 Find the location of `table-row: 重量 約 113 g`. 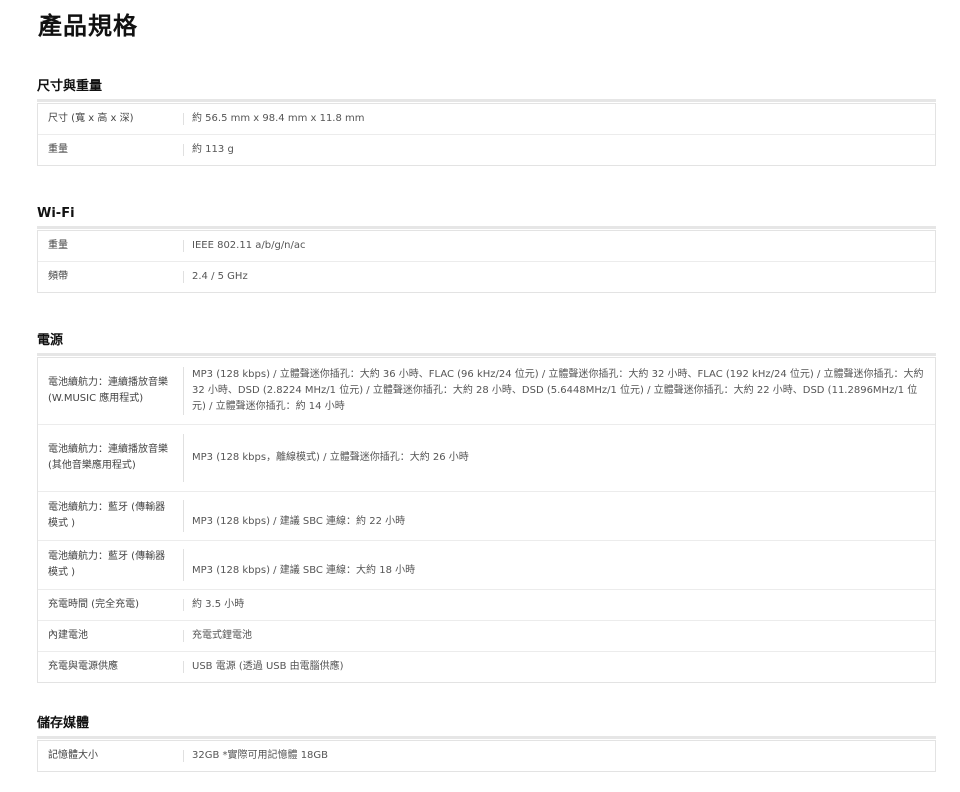

table-row: 重量 約 113 g is located at coordinates (486, 149).